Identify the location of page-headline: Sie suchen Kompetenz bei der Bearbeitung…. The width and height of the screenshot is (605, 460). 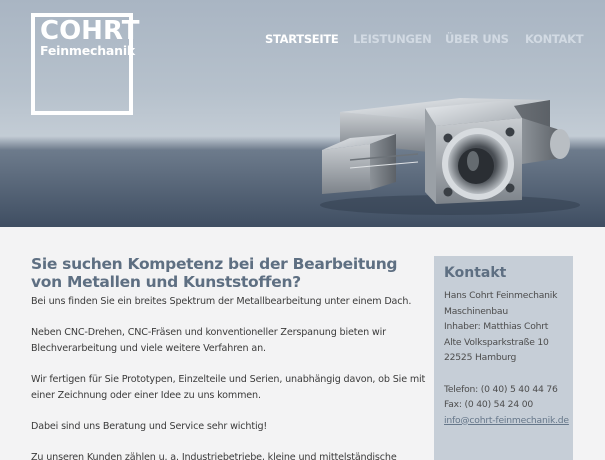
(214, 273).